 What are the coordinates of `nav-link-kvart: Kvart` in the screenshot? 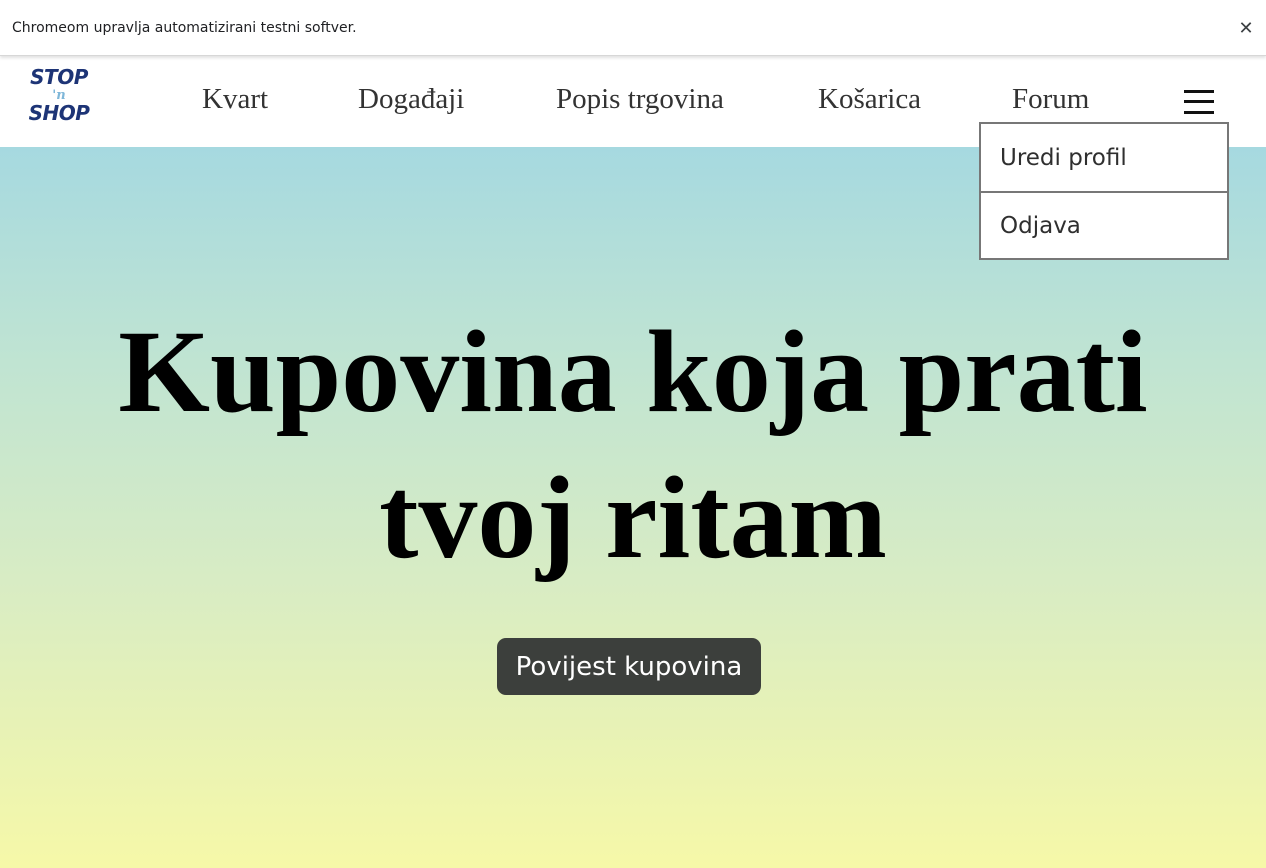 It's located at (235, 99).